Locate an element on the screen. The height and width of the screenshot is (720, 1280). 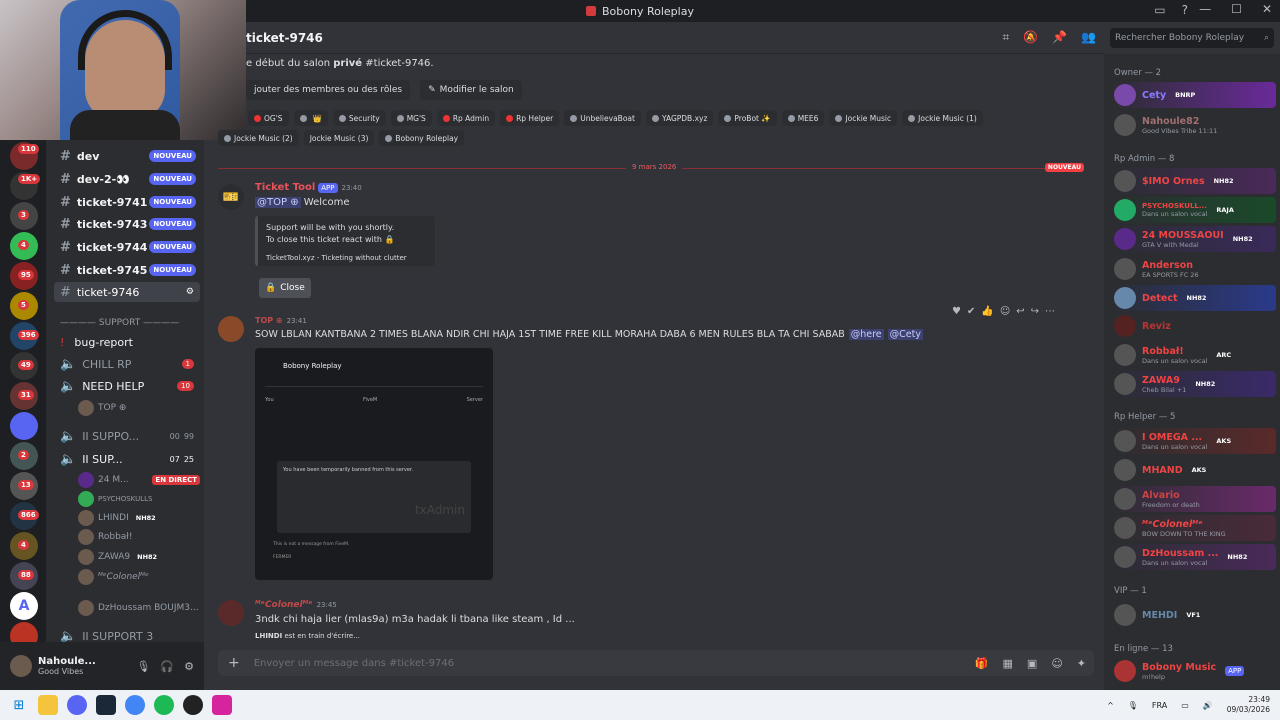
member-item: Bobony Music m!help APP is located at coordinates (1193, 671).